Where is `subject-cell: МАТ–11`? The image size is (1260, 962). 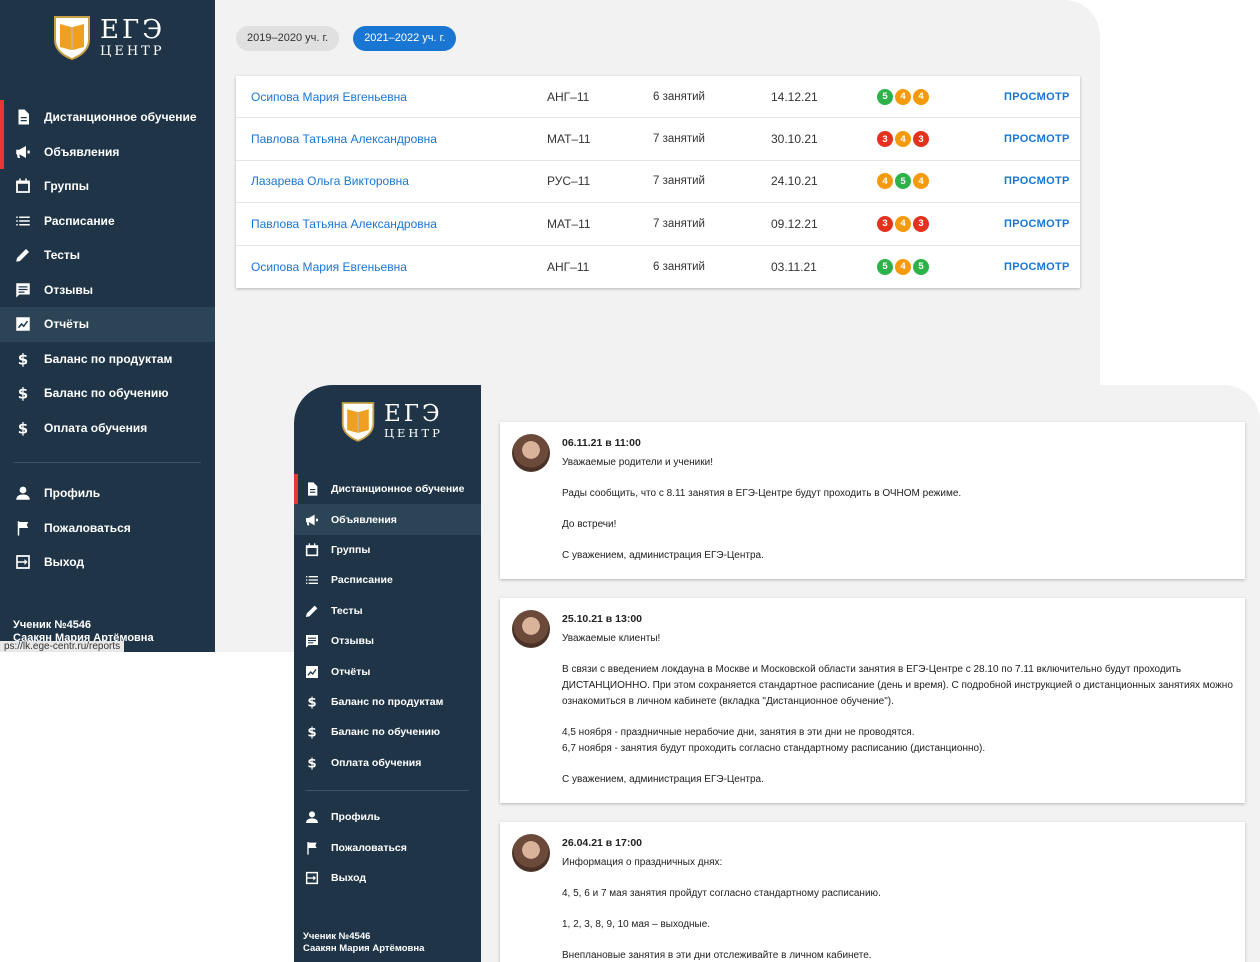
subject-cell: МАТ–11 is located at coordinates (569, 223).